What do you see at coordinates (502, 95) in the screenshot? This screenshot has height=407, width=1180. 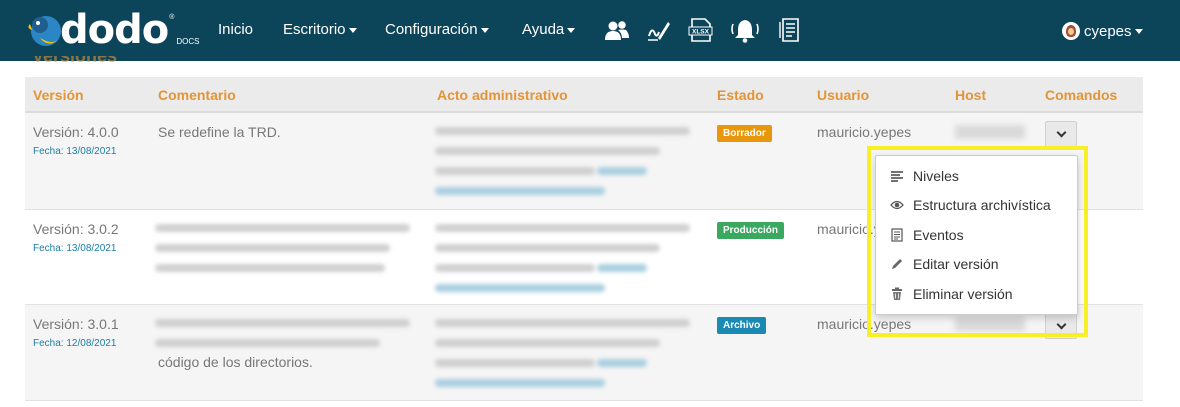 I see `header-acto-administrativo: Acto administrativo` at bounding box center [502, 95].